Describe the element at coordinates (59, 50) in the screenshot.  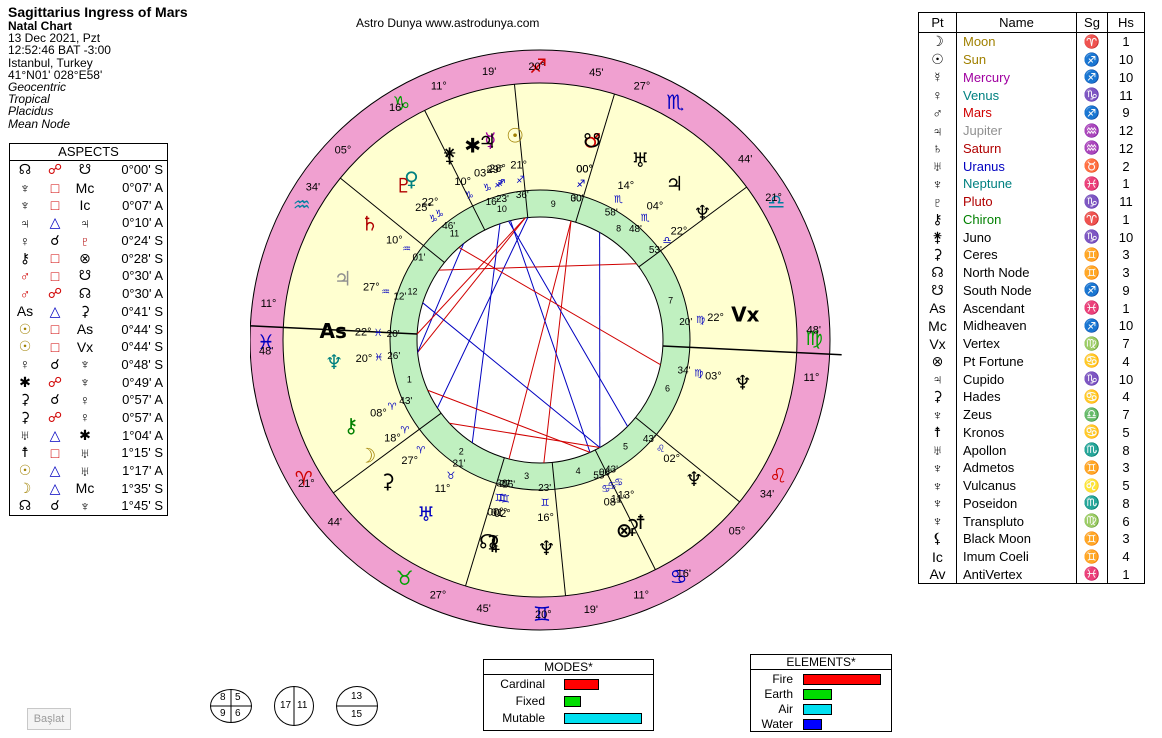
I see `chart-time: 12:52:46 BAT -3:00` at that location.